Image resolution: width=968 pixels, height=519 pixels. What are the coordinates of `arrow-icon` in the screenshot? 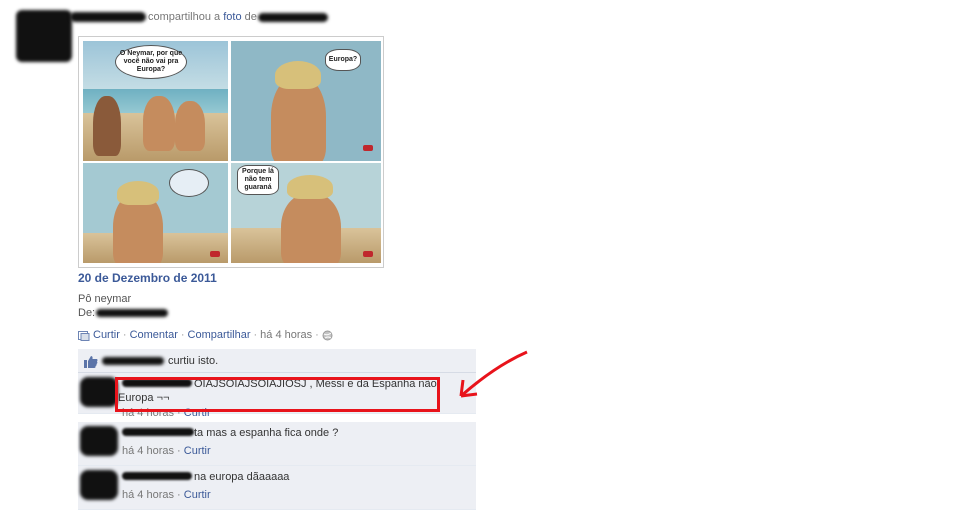 It's located at (493, 374).